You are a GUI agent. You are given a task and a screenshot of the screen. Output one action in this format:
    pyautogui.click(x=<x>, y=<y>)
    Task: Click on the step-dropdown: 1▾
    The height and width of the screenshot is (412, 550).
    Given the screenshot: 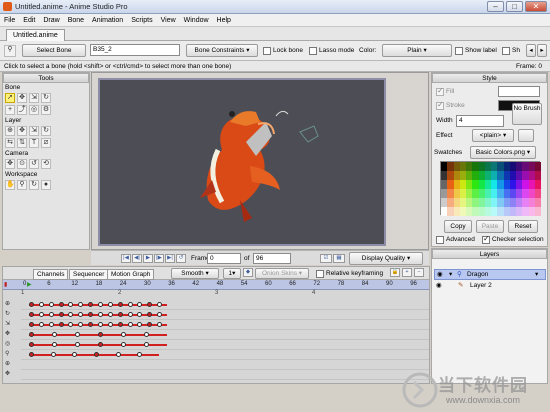 What is the action you would take?
    pyautogui.click(x=232, y=273)
    